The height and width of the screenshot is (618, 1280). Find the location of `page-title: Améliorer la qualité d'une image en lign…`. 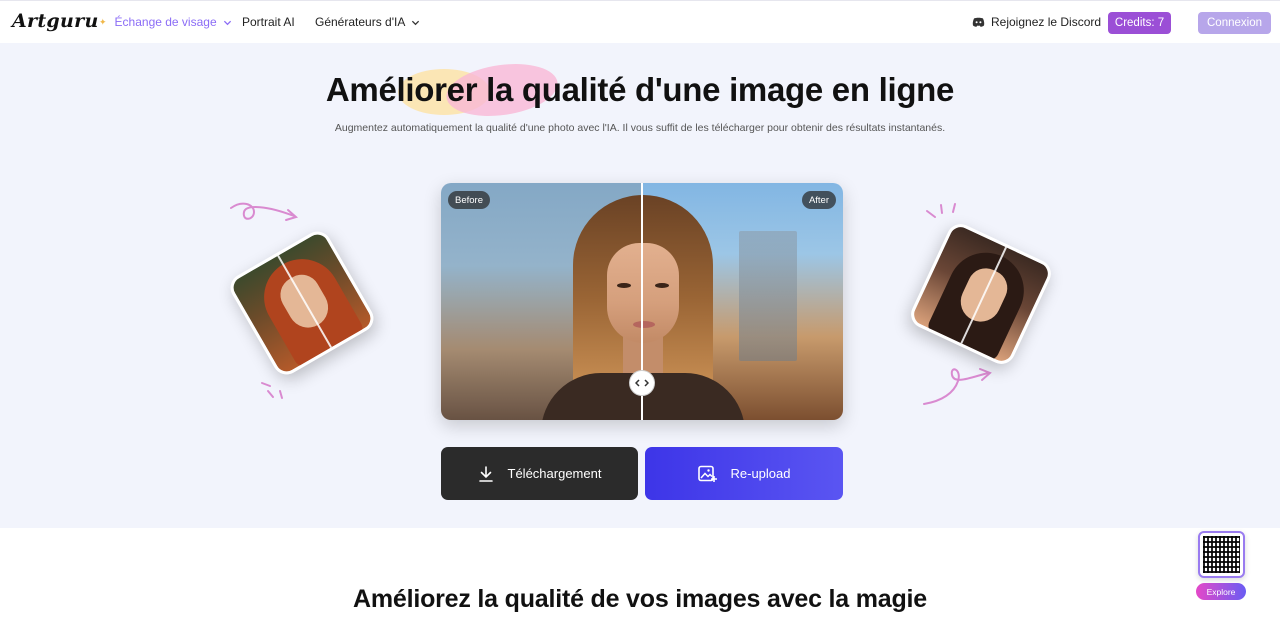

page-title: Améliorer la qualité d'une image en lign… is located at coordinates (640, 89).